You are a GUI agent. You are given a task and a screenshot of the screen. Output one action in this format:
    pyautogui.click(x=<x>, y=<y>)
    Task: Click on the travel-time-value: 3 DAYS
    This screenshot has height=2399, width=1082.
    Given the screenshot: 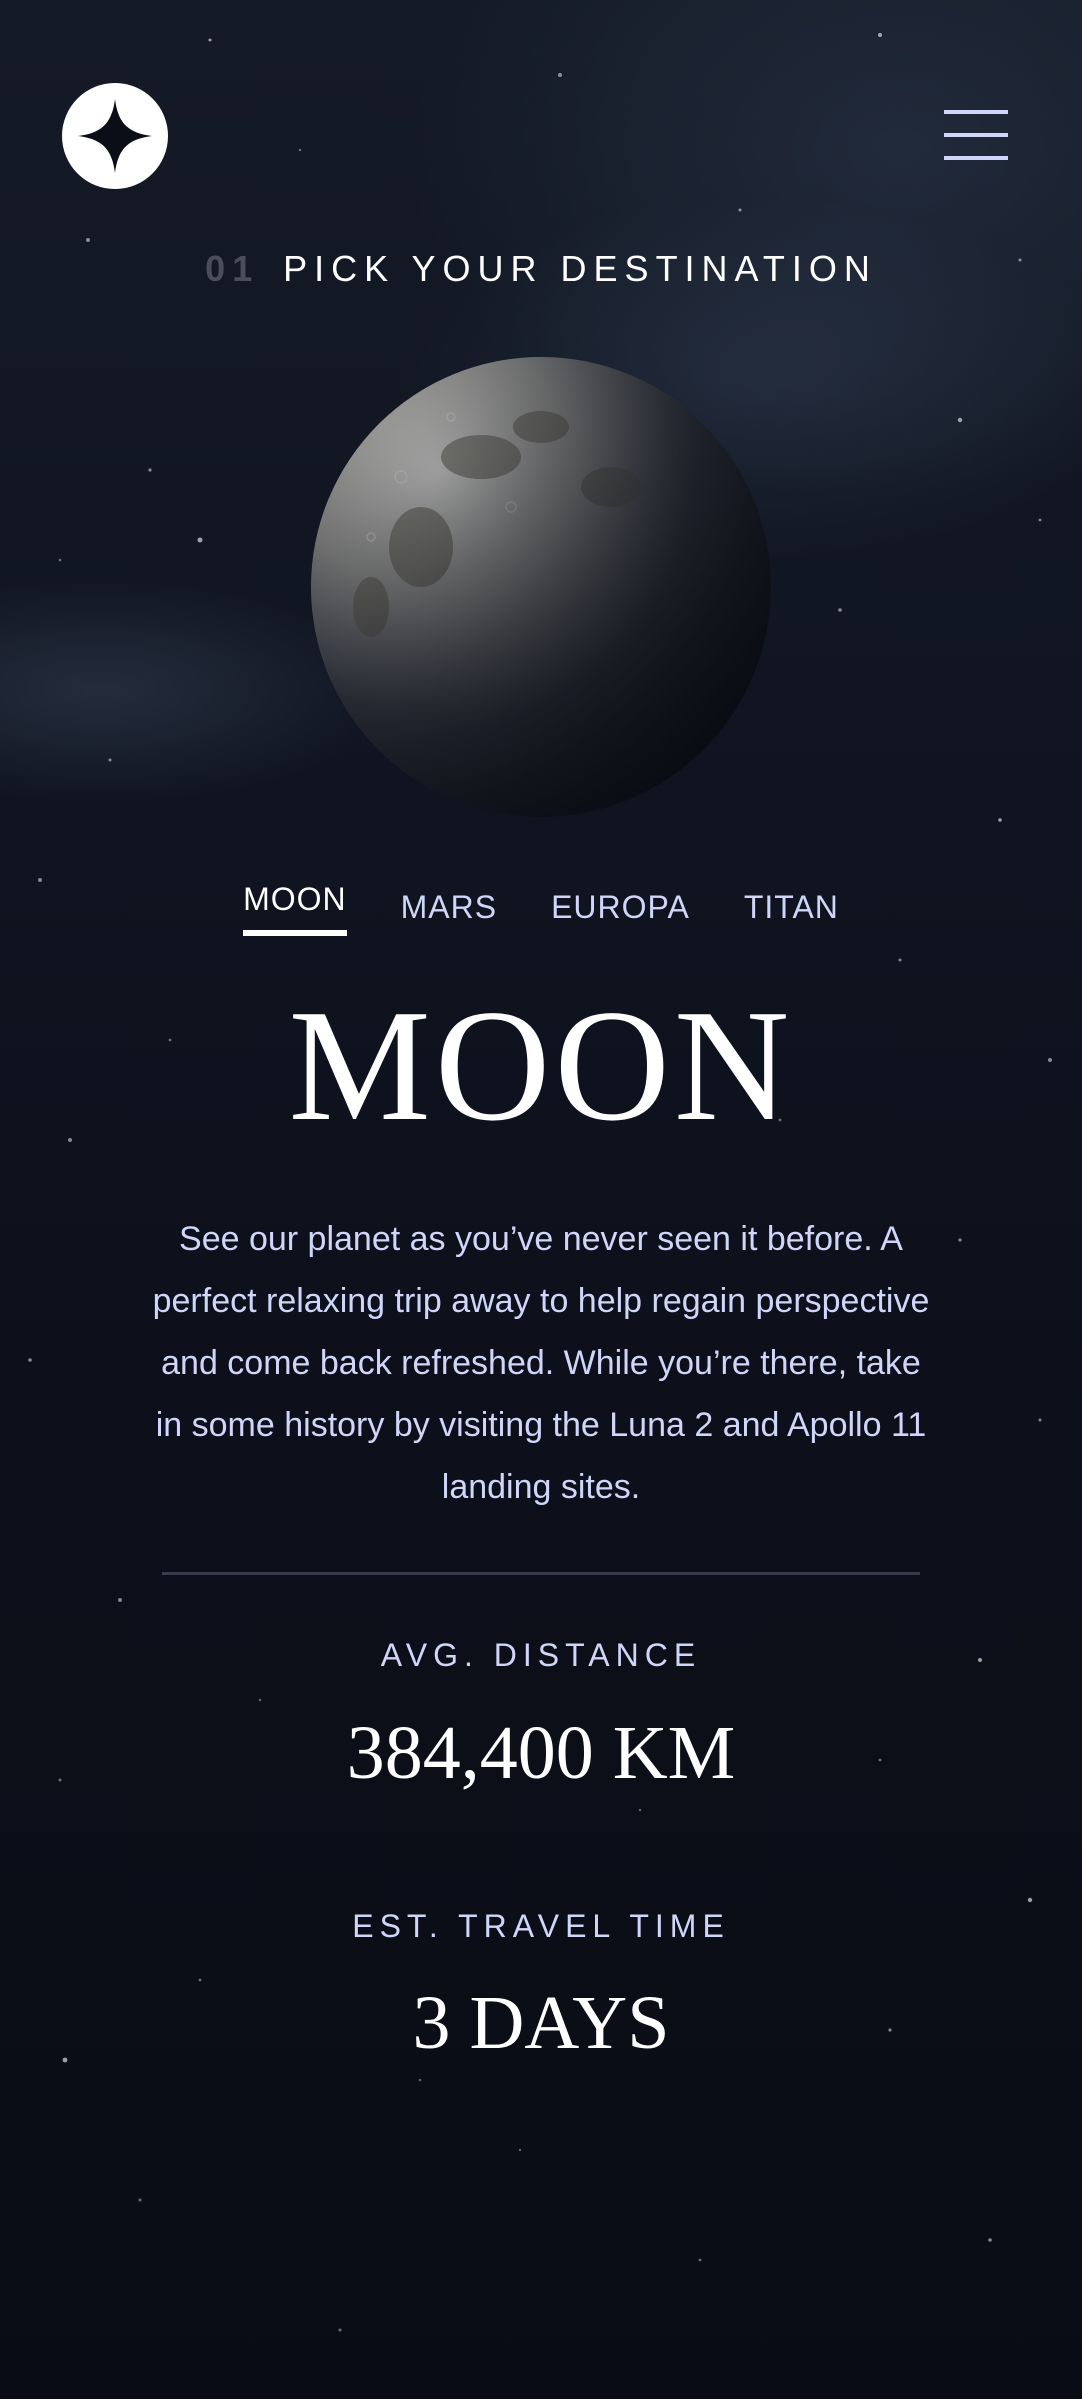 What is the action you would take?
    pyautogui.click(x=541, y=2023)
    